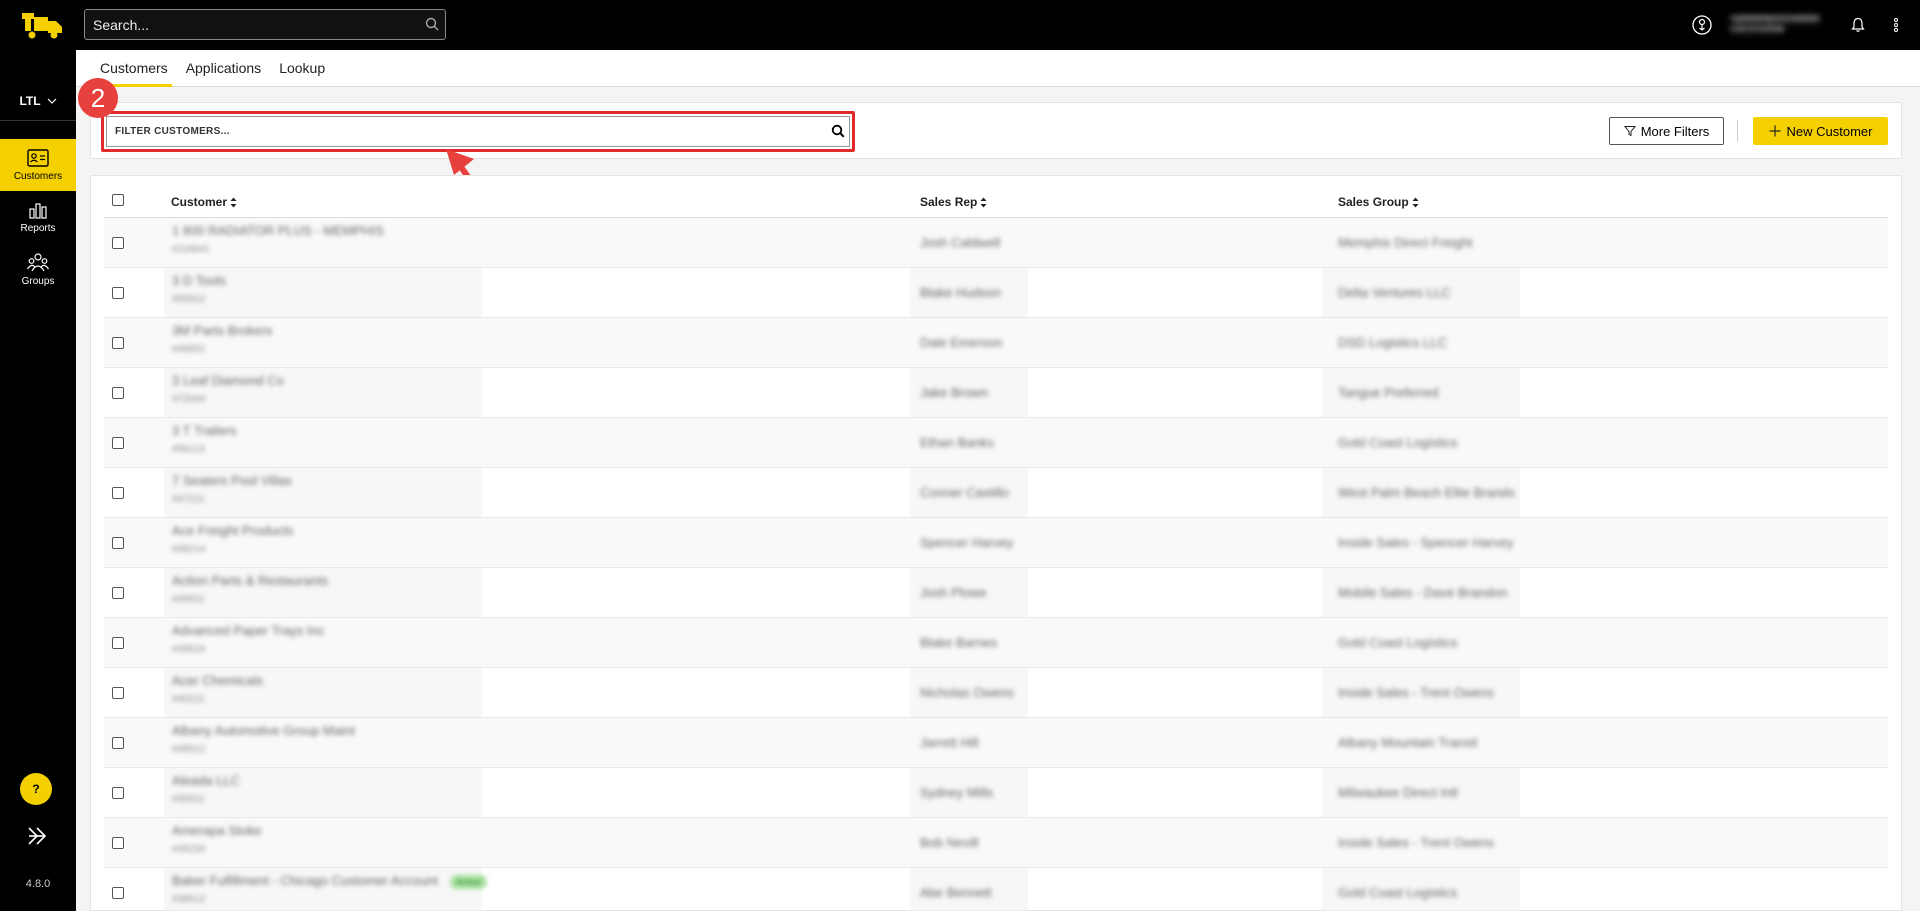 This screenshot has height=911, width=1920. Describe the element at coordinates (1896, 25) in the screenshot. I see `more-options-icon` at that location.